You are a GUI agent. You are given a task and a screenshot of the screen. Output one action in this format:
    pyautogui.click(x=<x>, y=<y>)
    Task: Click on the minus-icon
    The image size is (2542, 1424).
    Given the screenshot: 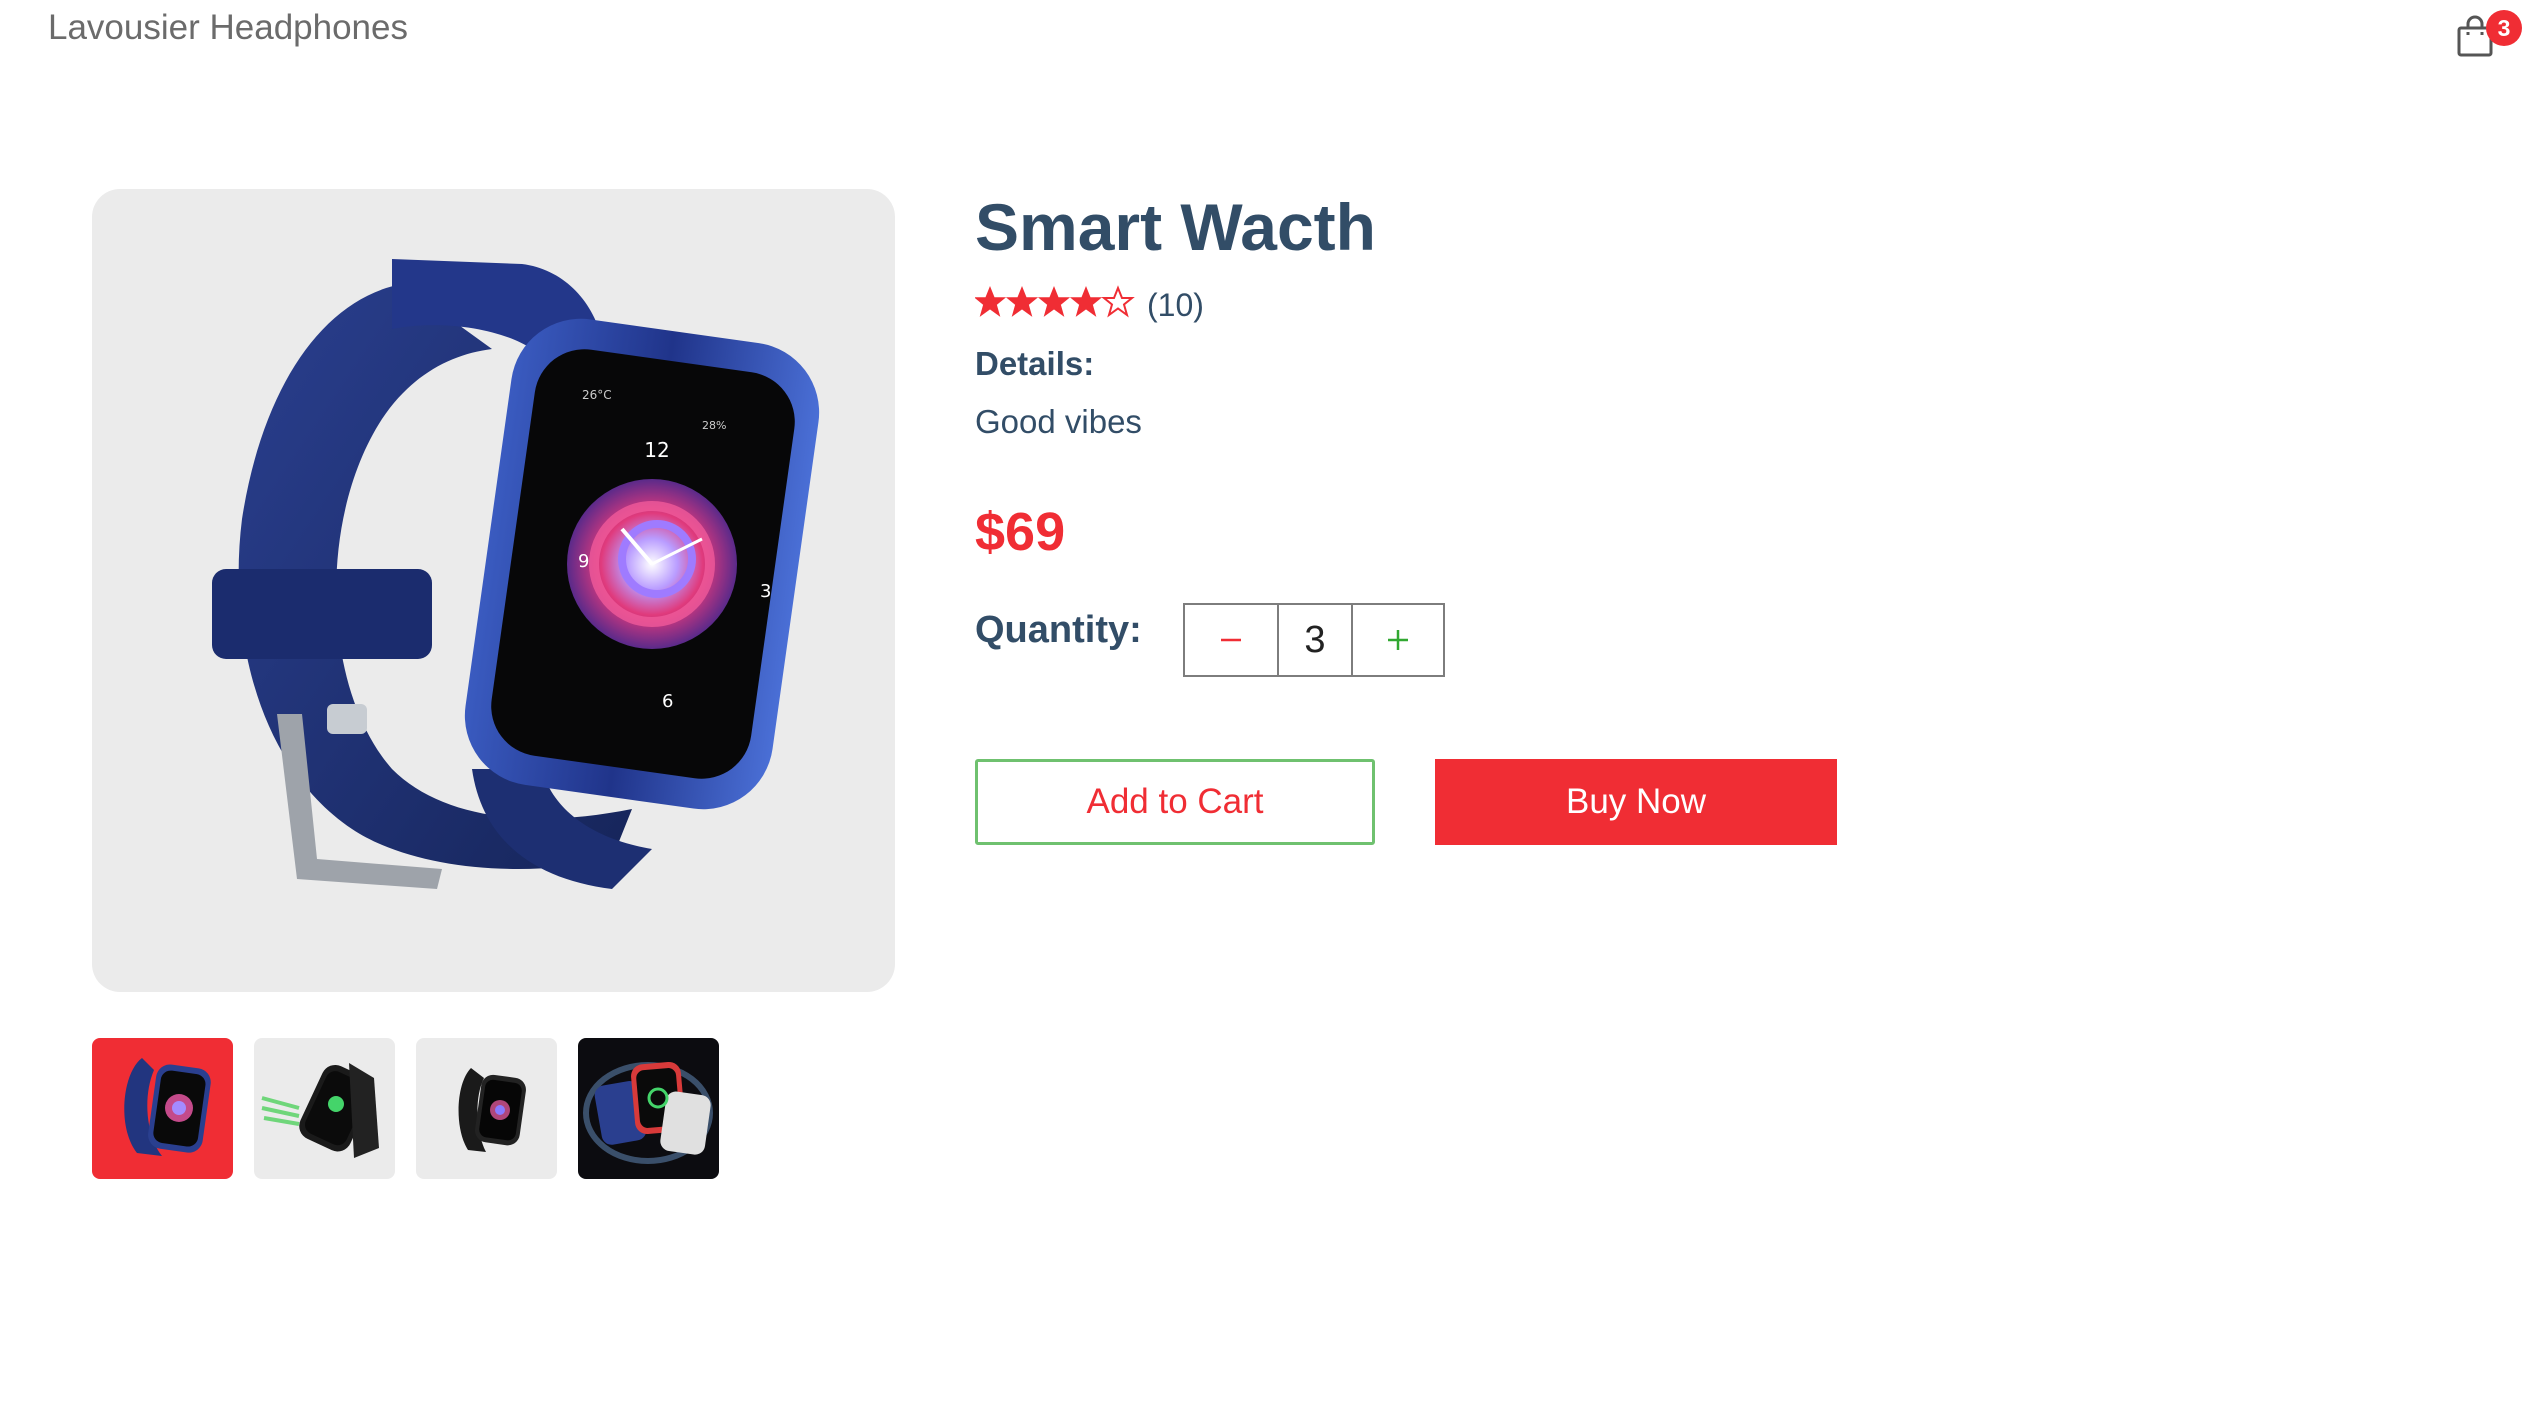 What is the action you would take?
    pyautogui.click(x=1231, y=640)
    